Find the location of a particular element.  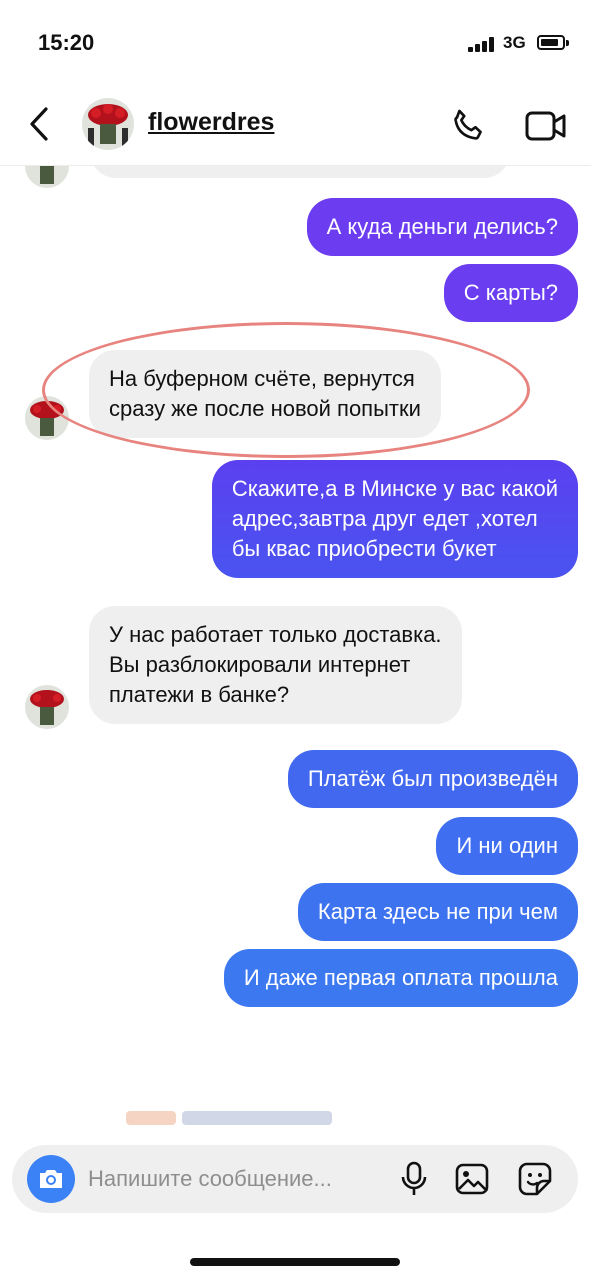

message-line: бы квас приобрести букет is located at coordinates (364, 548).